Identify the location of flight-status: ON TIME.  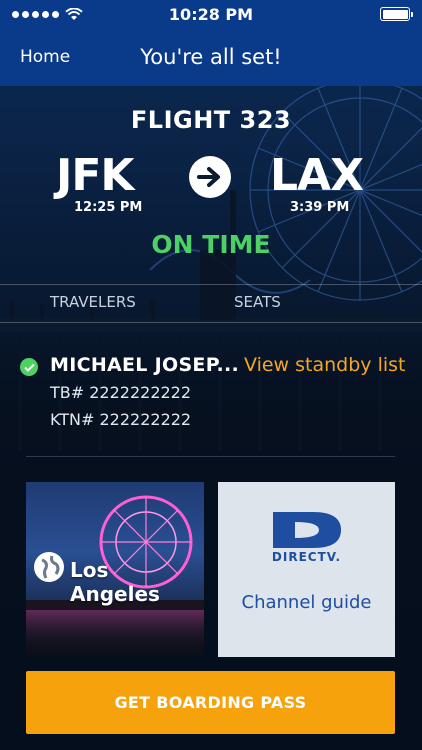
(211, 244).